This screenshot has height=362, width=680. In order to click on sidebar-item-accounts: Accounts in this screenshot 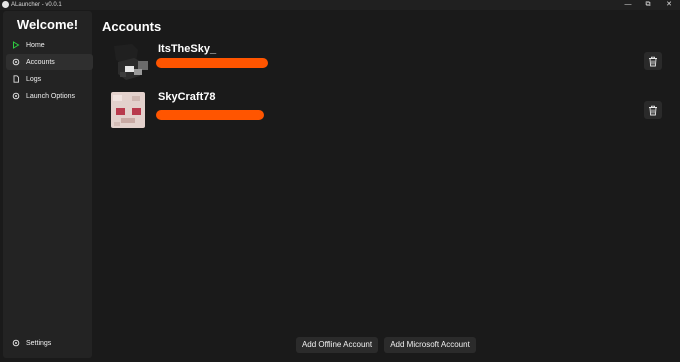, I will do `click(49, 62)`.